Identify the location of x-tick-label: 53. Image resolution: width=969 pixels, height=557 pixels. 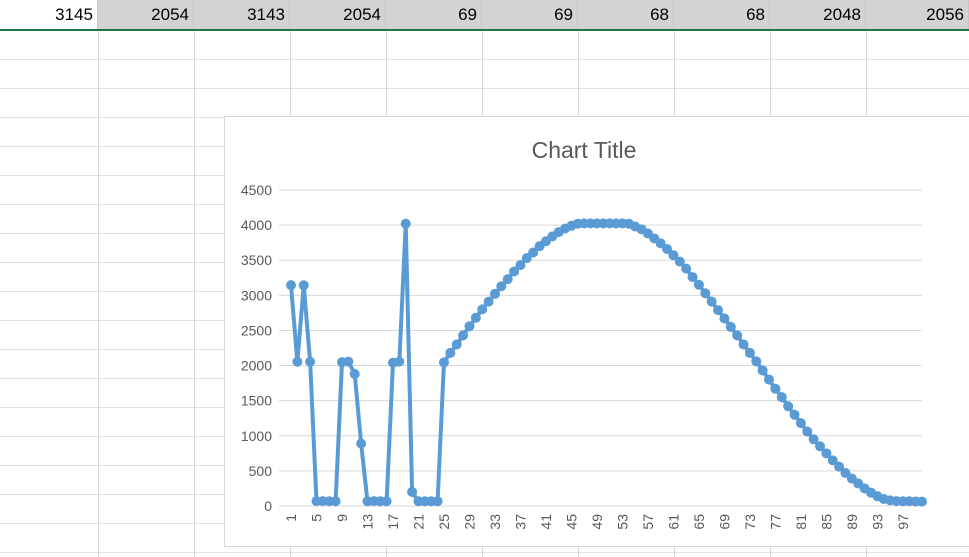
(622, 522).